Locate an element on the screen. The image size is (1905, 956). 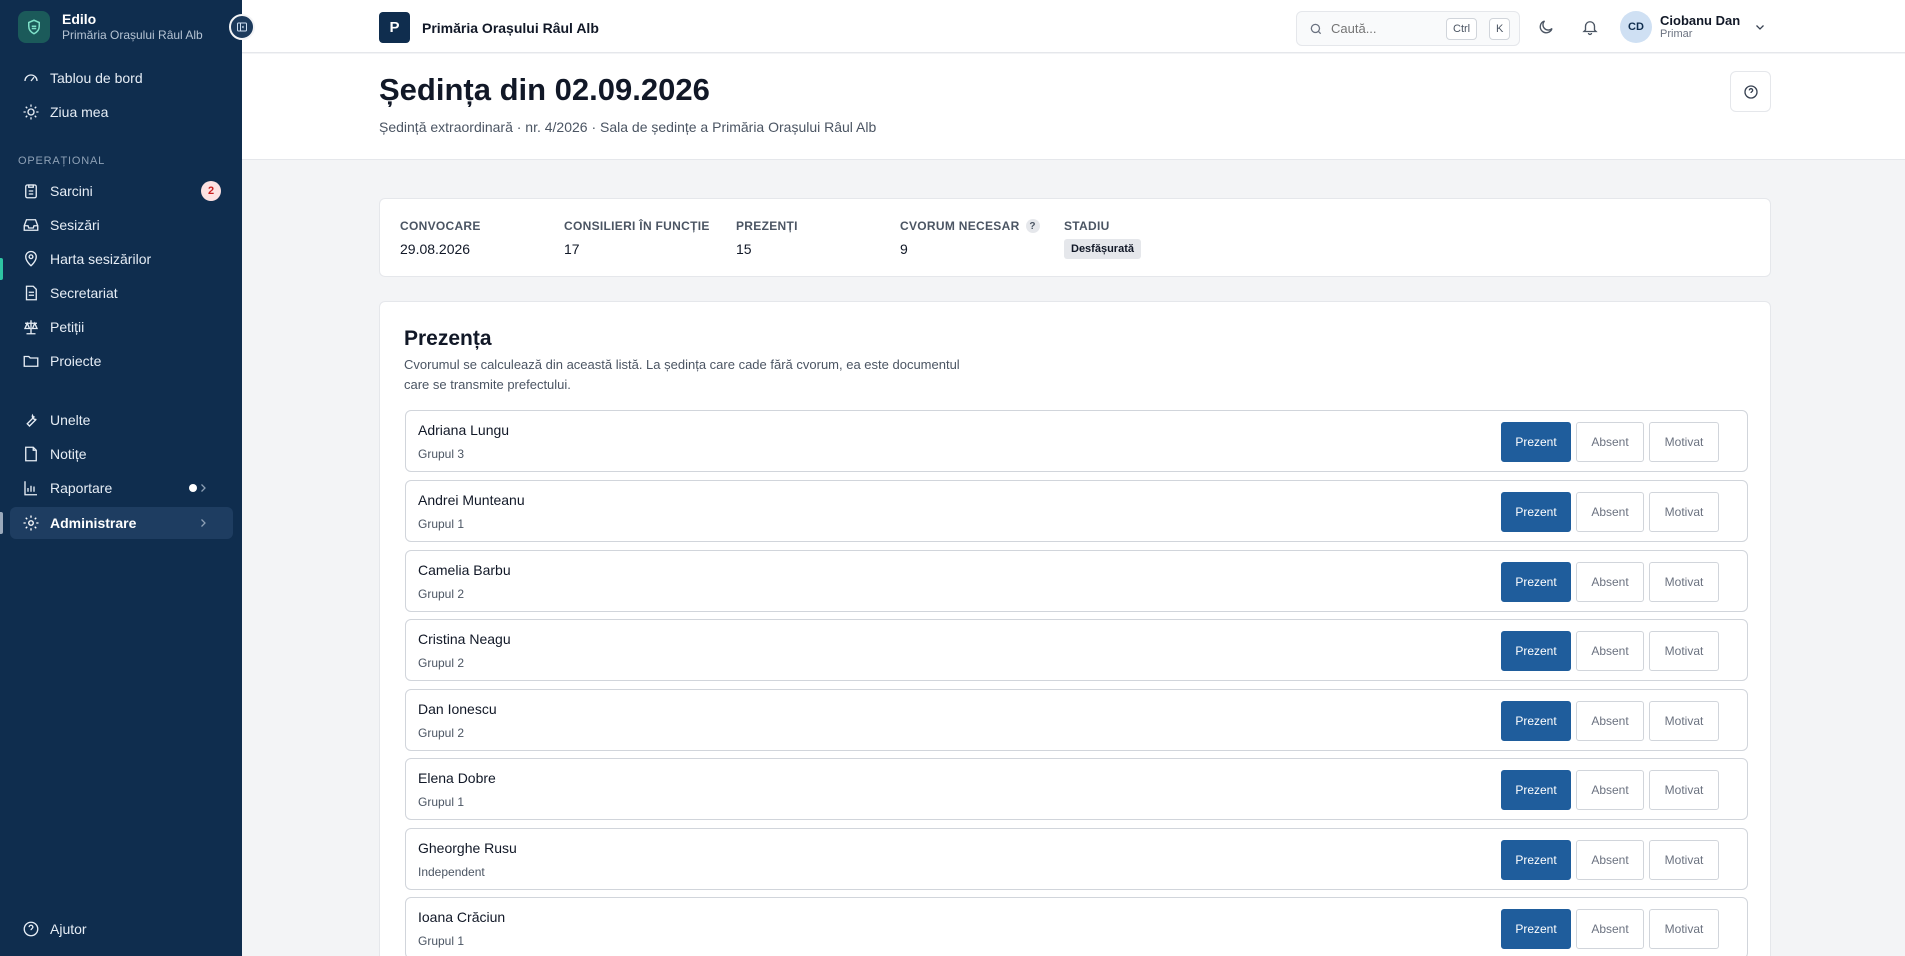
sidebar-item-label: Tablou de bord is located at coordinates (96, 78).